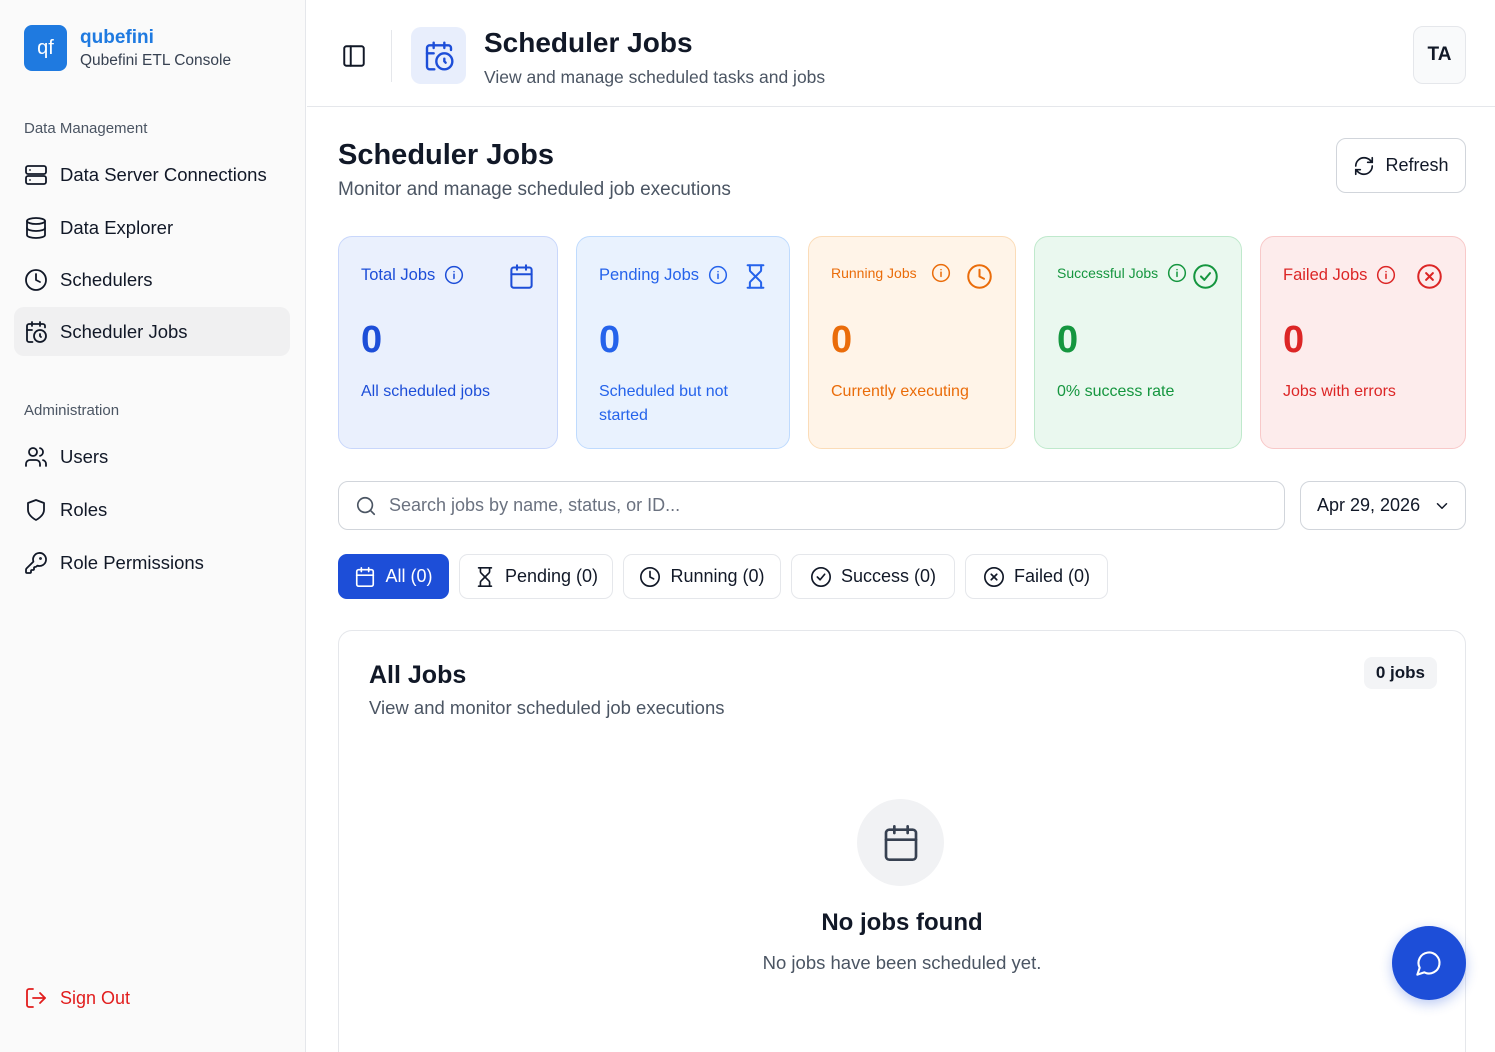 The width and height of the screenshot is (1495, 1052). Describe the element at coordinates (95, 997) in the screenshot. I see `sign-out-label: Sign Out` at that location.